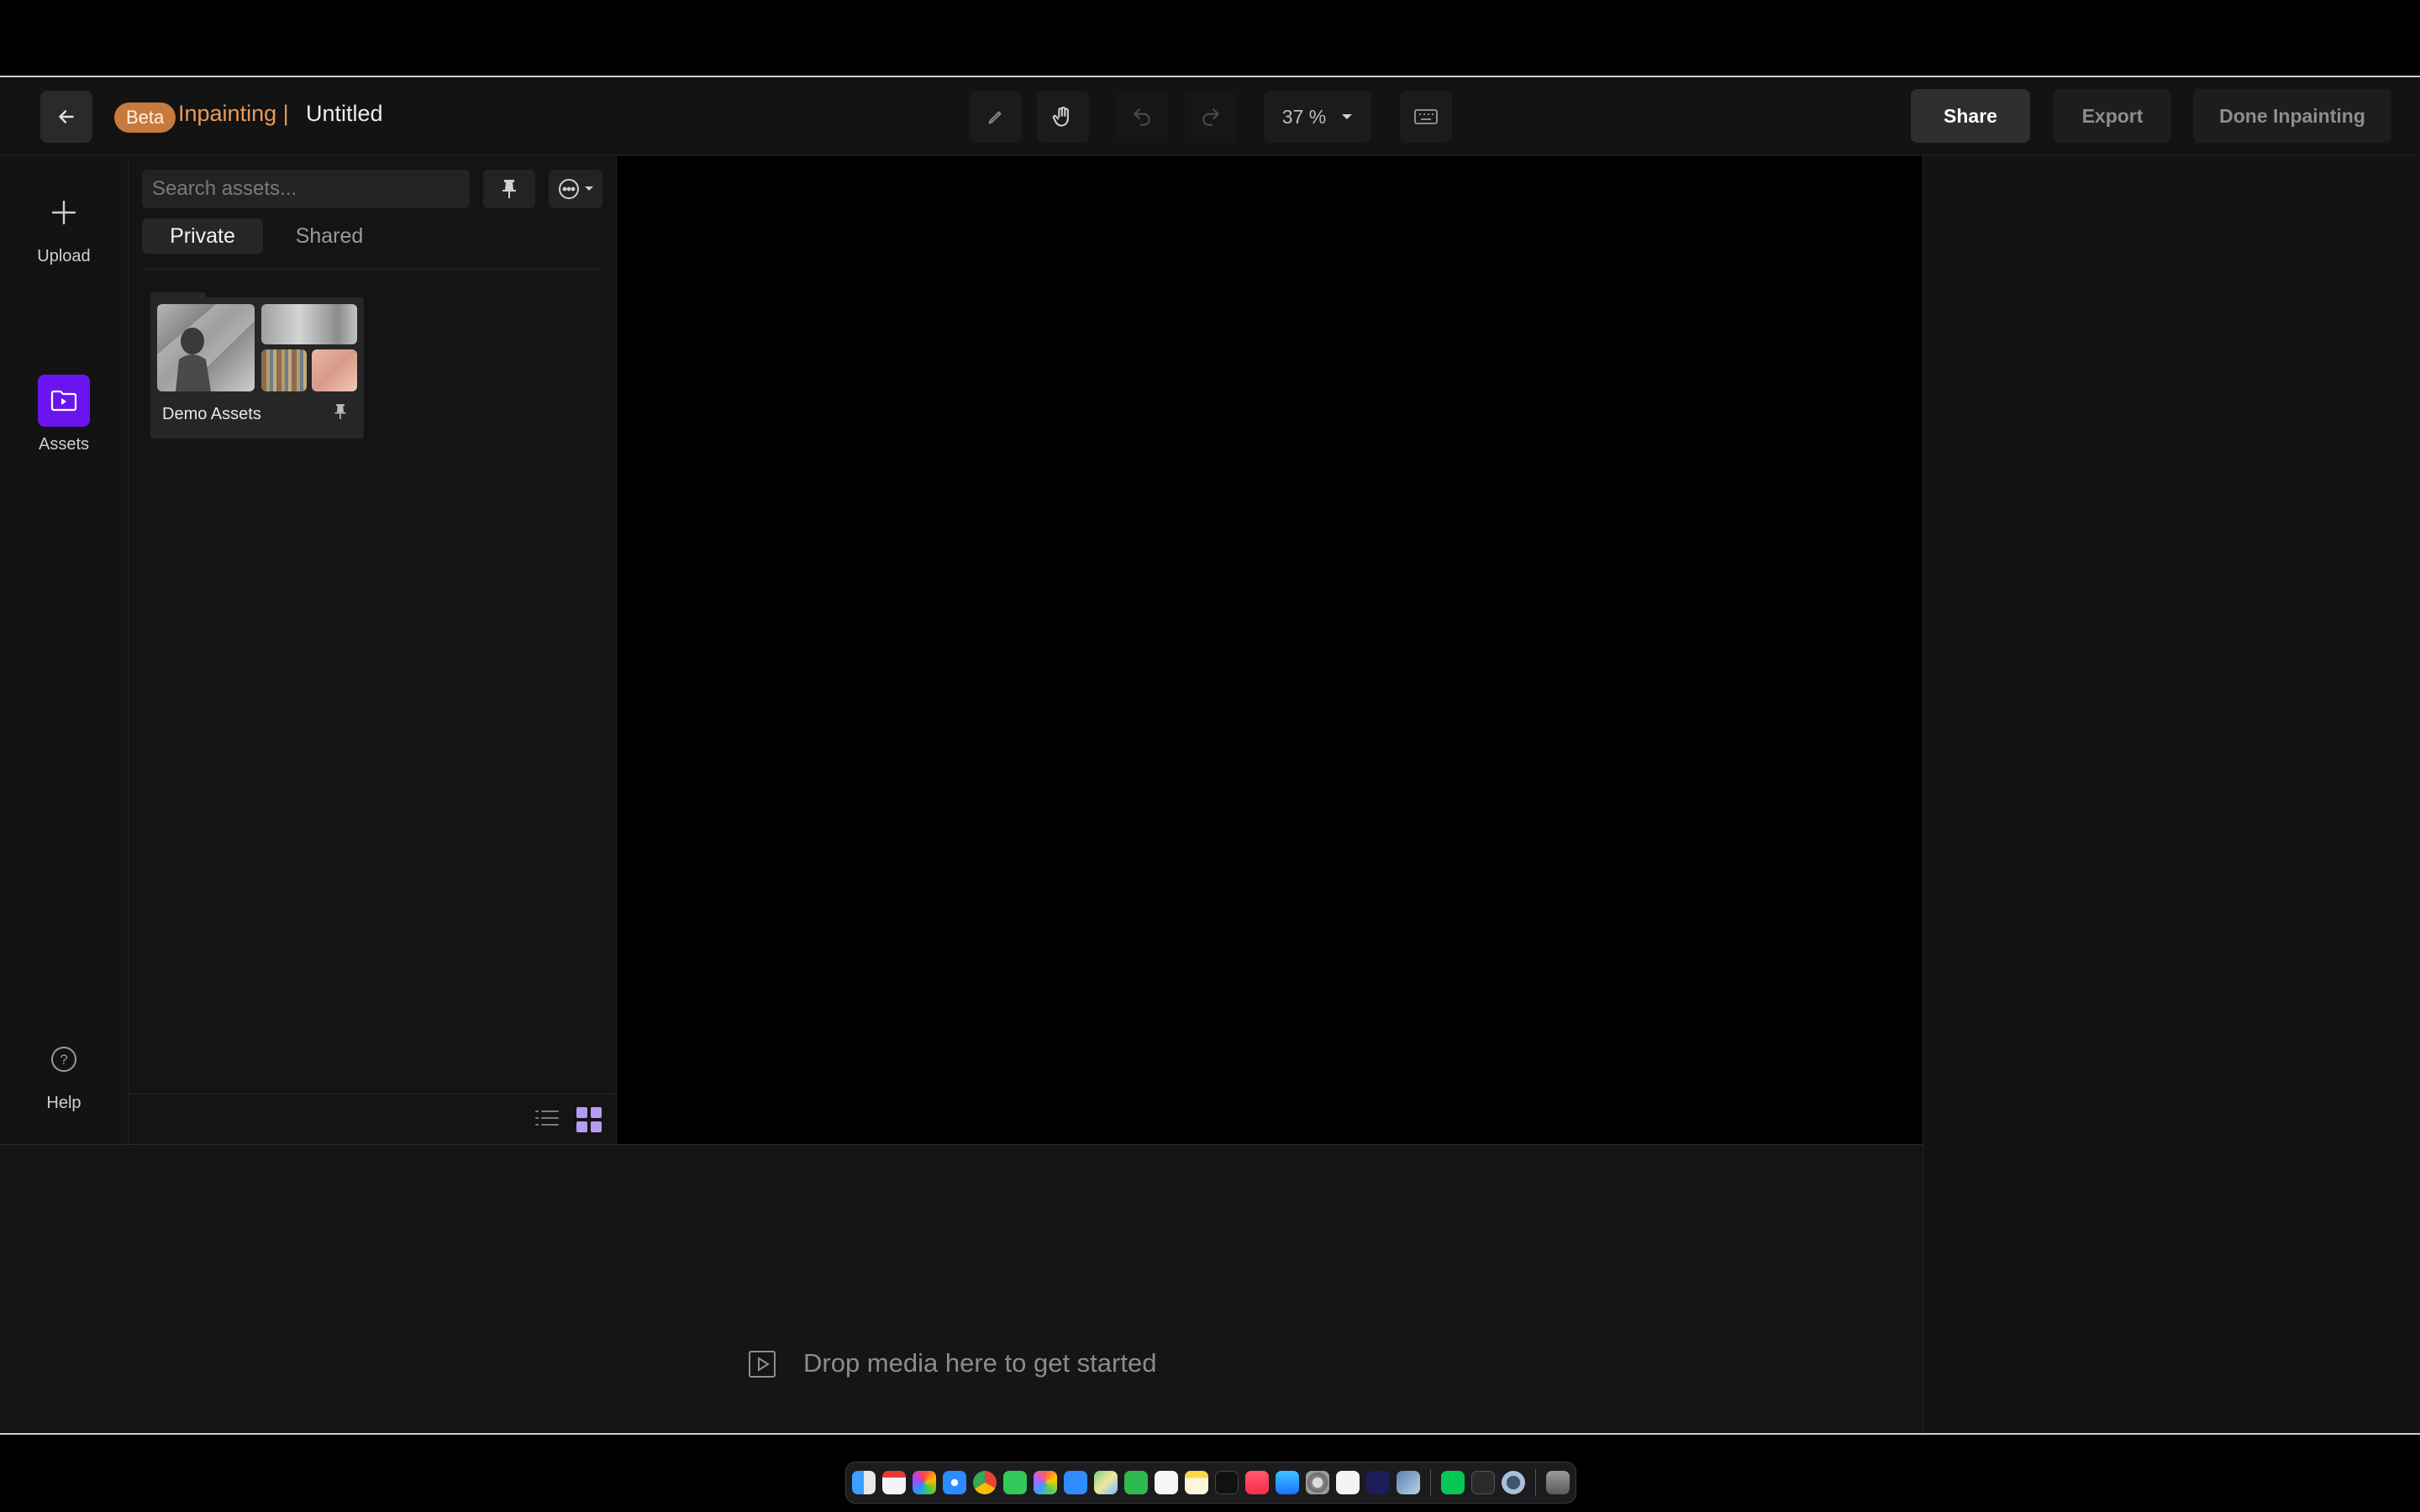  What do you see at coordinates (64, 650) in the screenshot?
I see `left-rail: Upload Assets ? Help` at bounding box center [64, 650].